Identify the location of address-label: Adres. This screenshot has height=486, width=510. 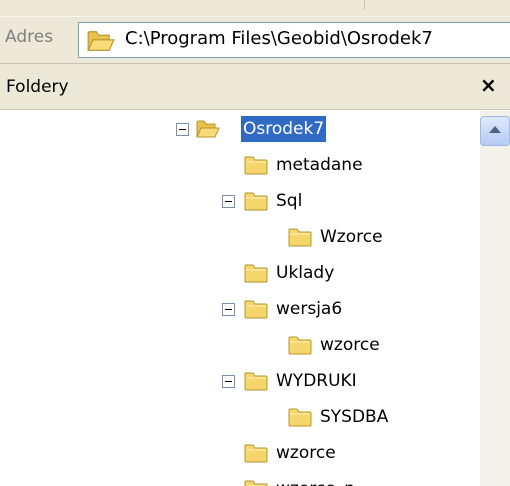
(29, 37).